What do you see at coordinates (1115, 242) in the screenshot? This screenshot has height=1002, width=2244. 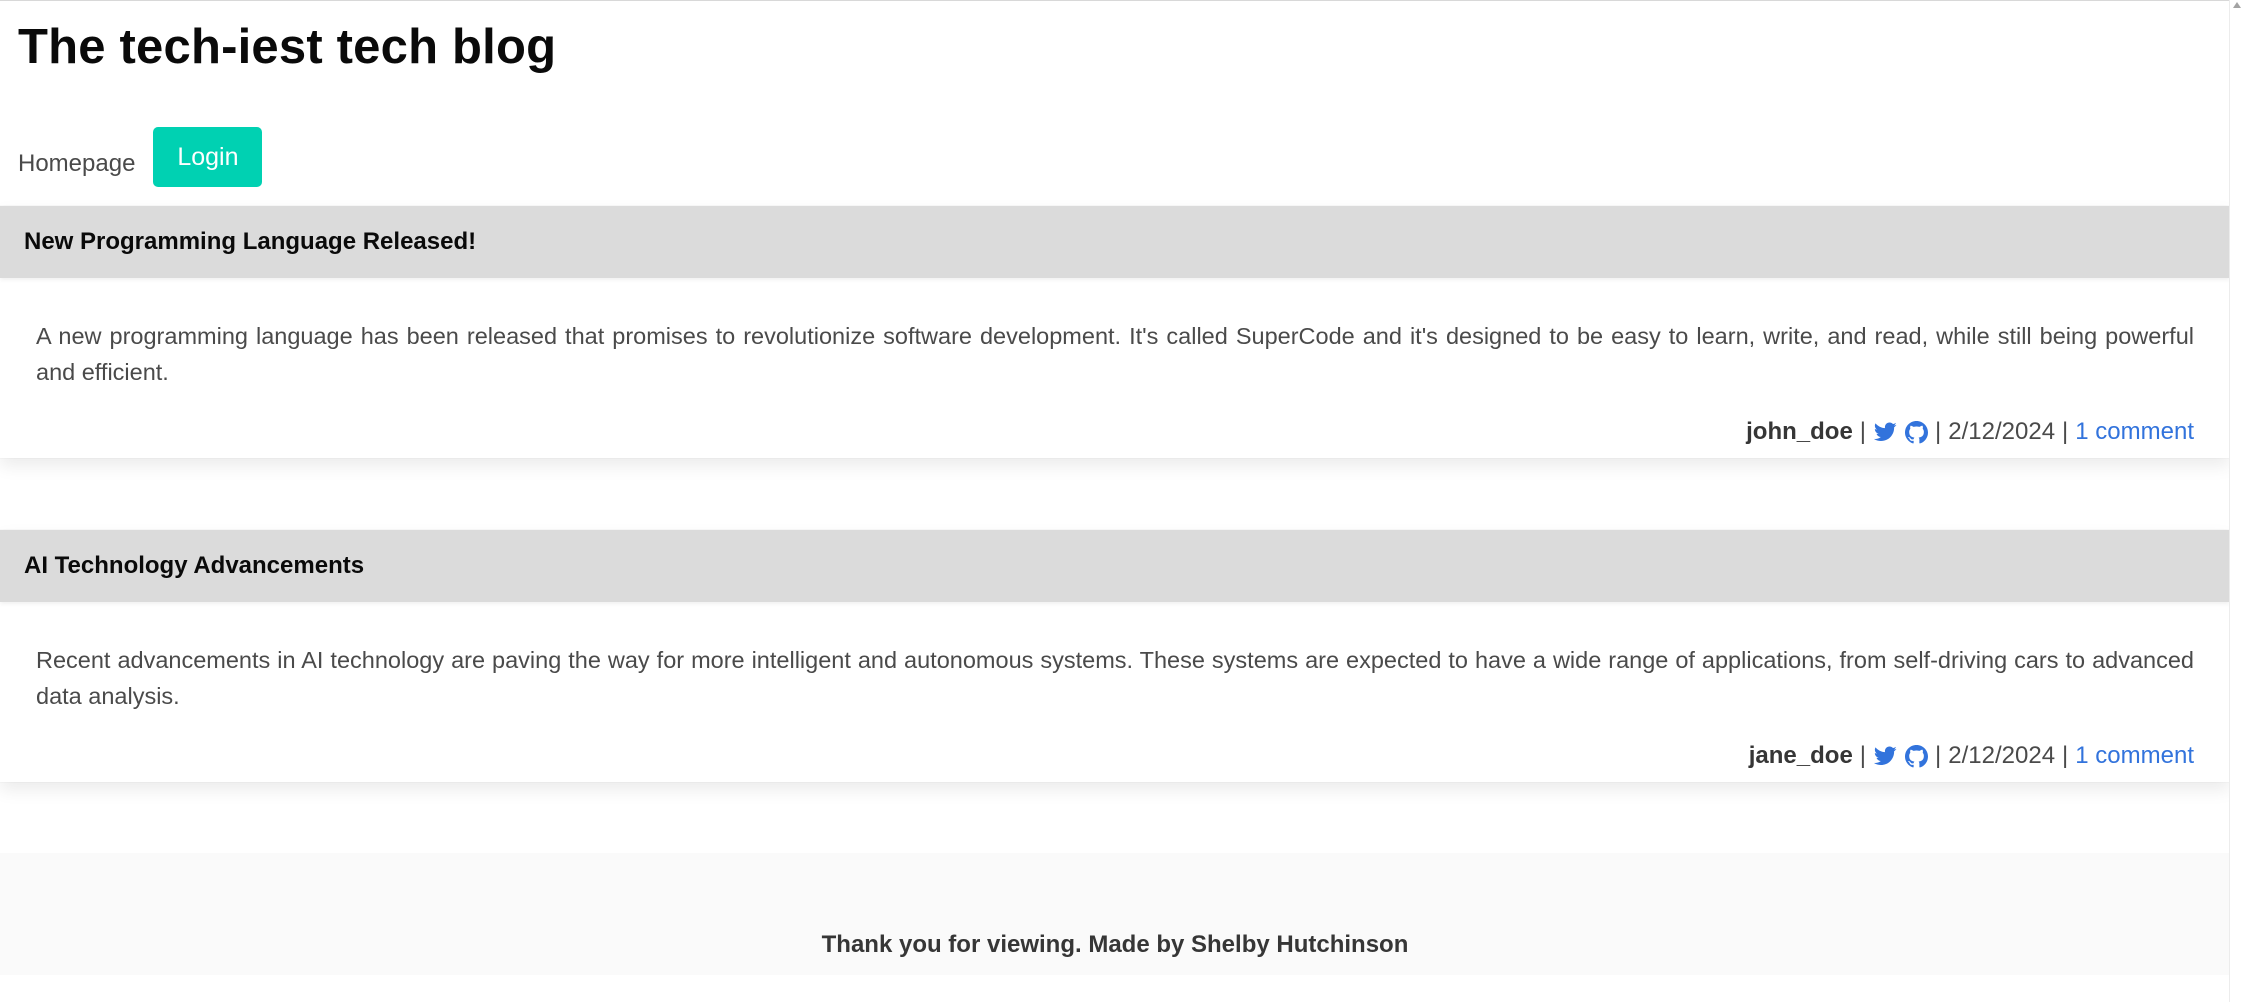 I see `post-header: New Programming Language Released!` at bounding box center [1115, 242].